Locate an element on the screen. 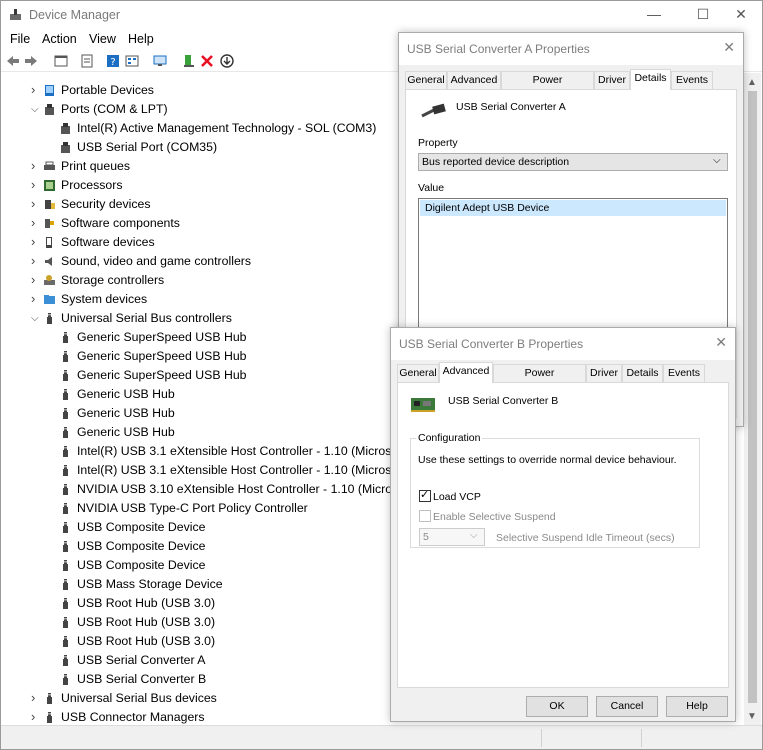 The image size is (763, 750). property-dropdown: Bus reported device description ⌵ is located at coordinates (573, 162).